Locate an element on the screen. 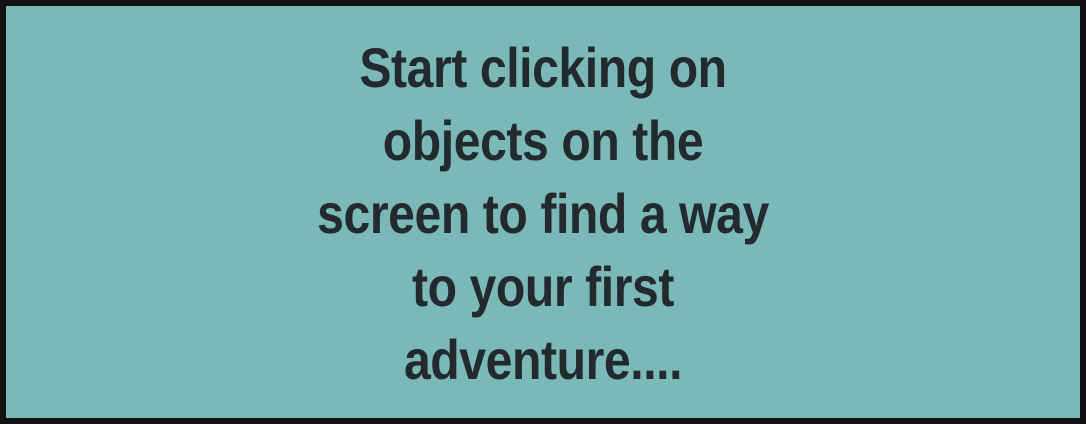  instruction-line: Start clicking on is located at coordinates (543, 67).